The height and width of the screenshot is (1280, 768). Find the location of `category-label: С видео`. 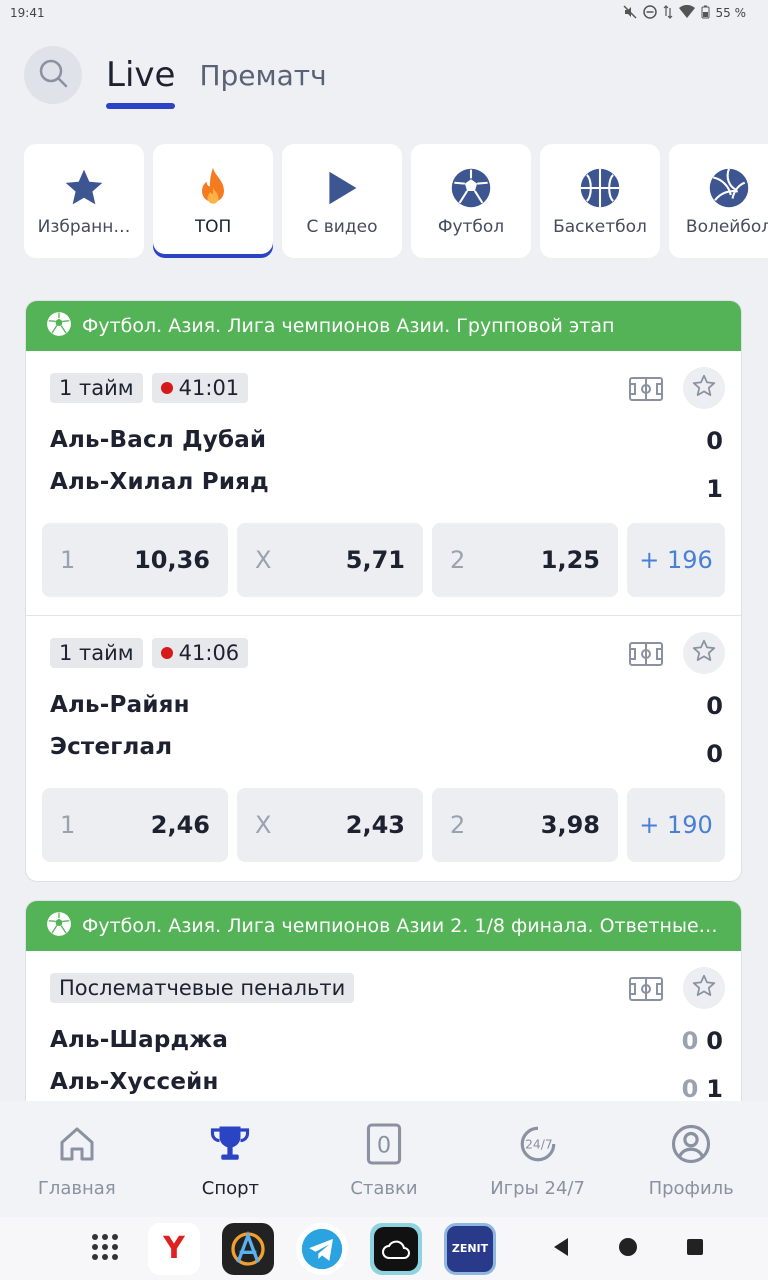

category-label: С видео is located at coordinates (342, 227).